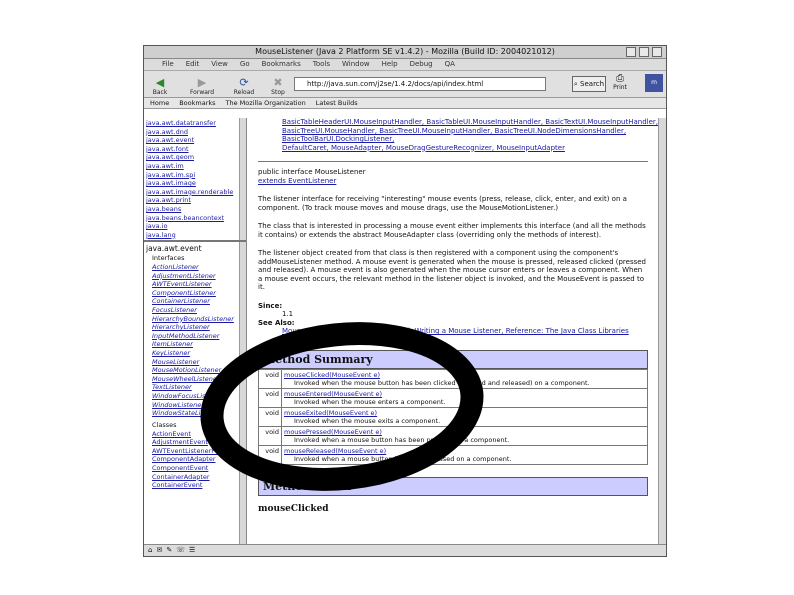  Describe the element at coordinates (657, 52) in the screenshot. I see `close-button` at that location.